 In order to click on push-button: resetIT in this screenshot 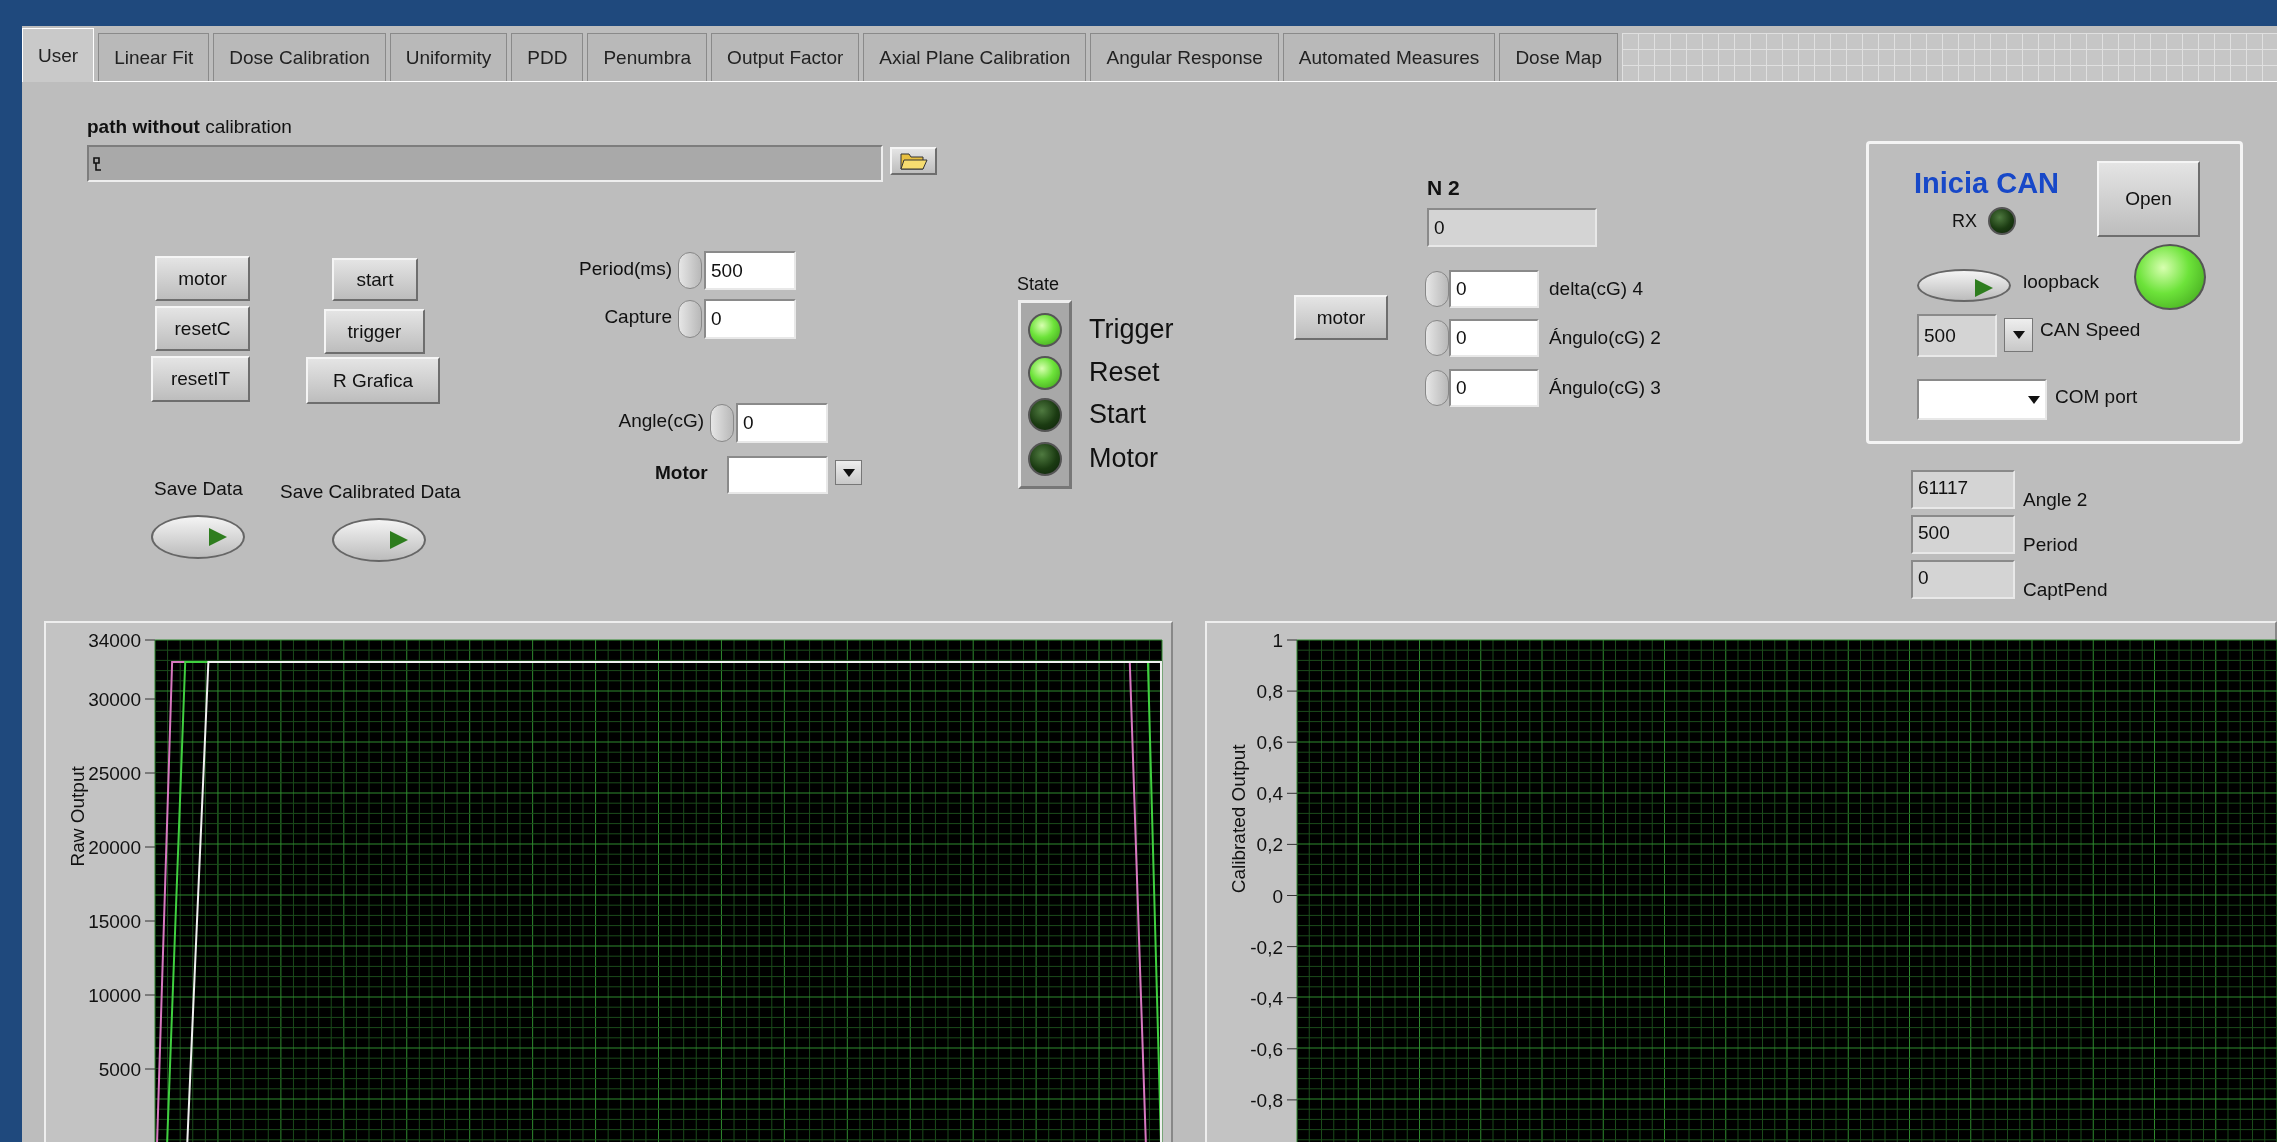, I will do `click(200, 379)`.